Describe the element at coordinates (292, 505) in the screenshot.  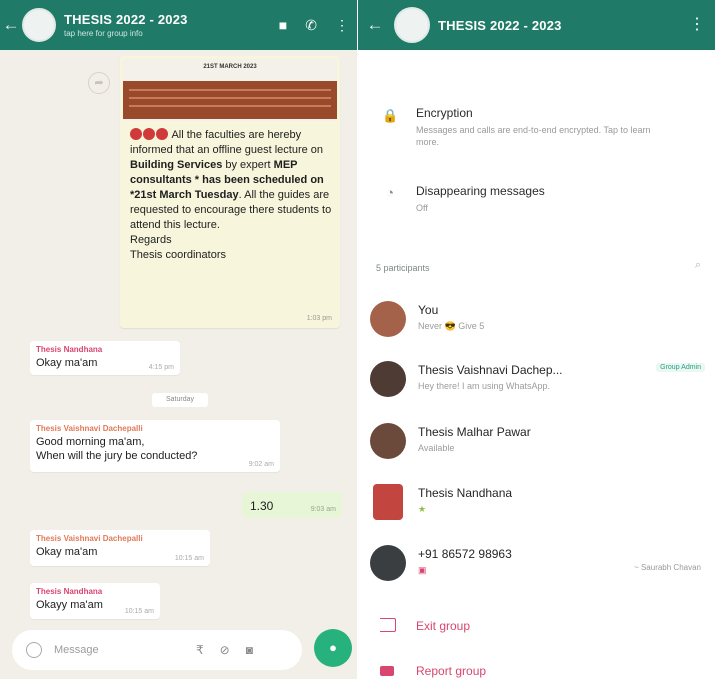
I see `outgoing-message: 1.30 9:03 am` at that location.